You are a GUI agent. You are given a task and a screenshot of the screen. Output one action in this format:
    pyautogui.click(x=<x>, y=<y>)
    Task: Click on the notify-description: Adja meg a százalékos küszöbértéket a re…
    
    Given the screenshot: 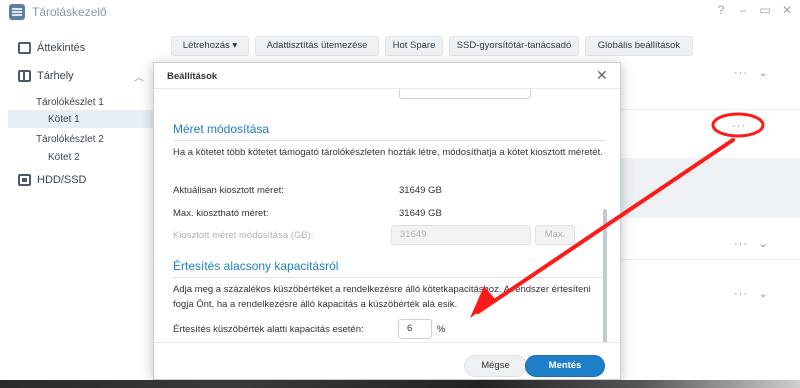 What is the action you would take?
    pyautogui.click(x=382, y=297)
    